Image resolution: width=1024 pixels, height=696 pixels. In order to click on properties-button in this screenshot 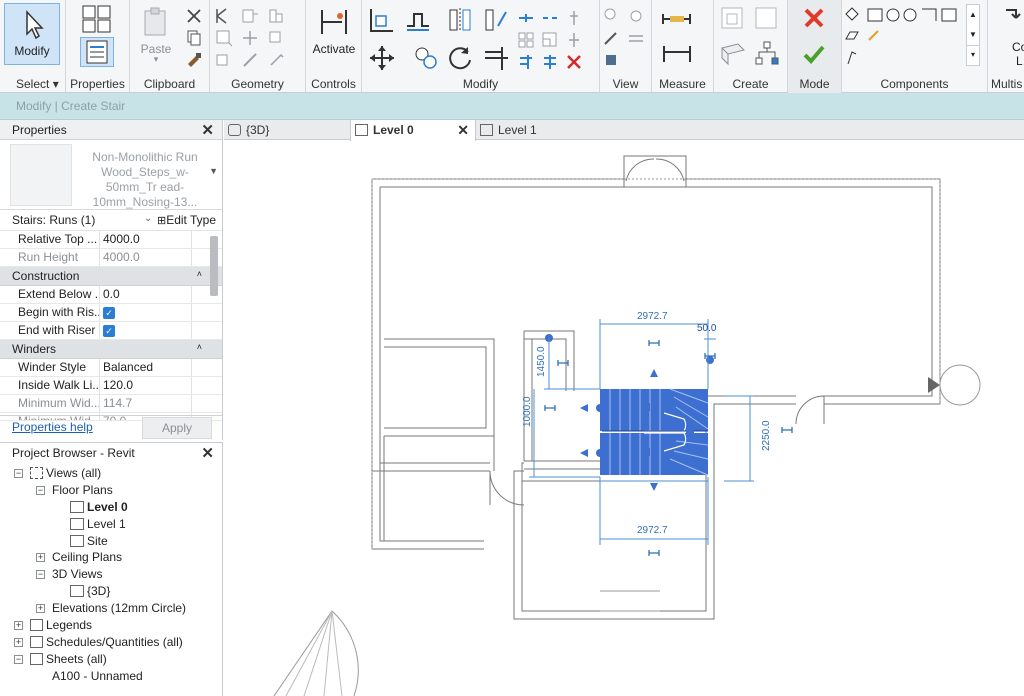, I will do `click(97, 52)`.